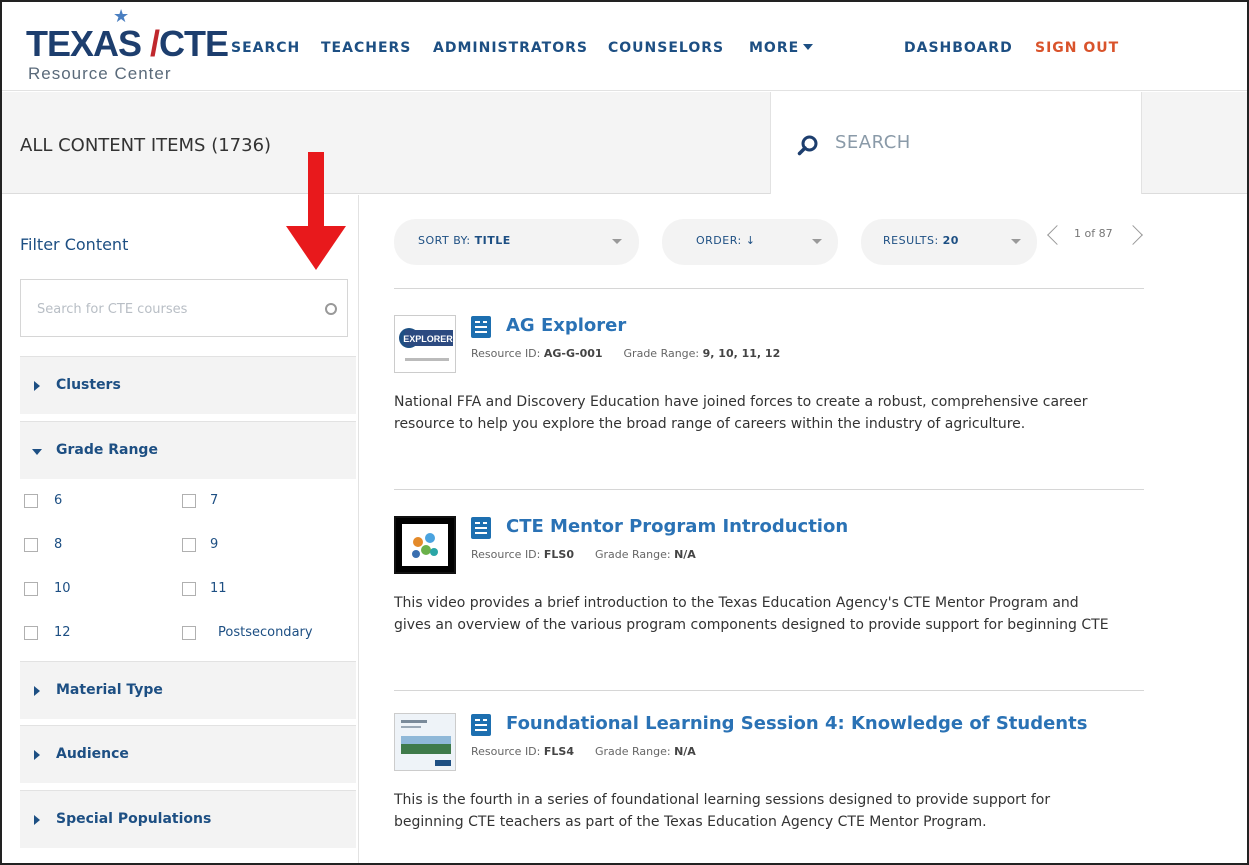 This screenshot has height=865, width=1249. I want to click on logo-slash-icon: /, so click(150, 43).